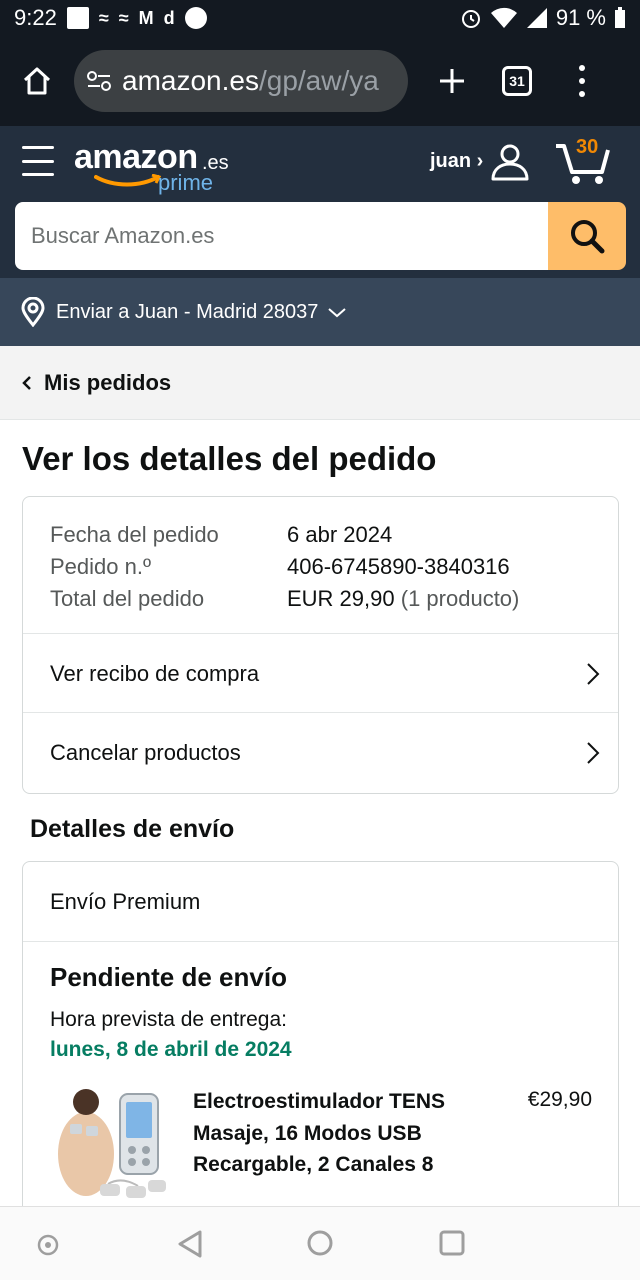 This screenshot has width=640, height=1280. What do you see at coordinates (320, 312) in the screenshot?
I see `deliver-to-bar: Enviar a Juan - Madrid 28037` at bounding box center [320, 312].